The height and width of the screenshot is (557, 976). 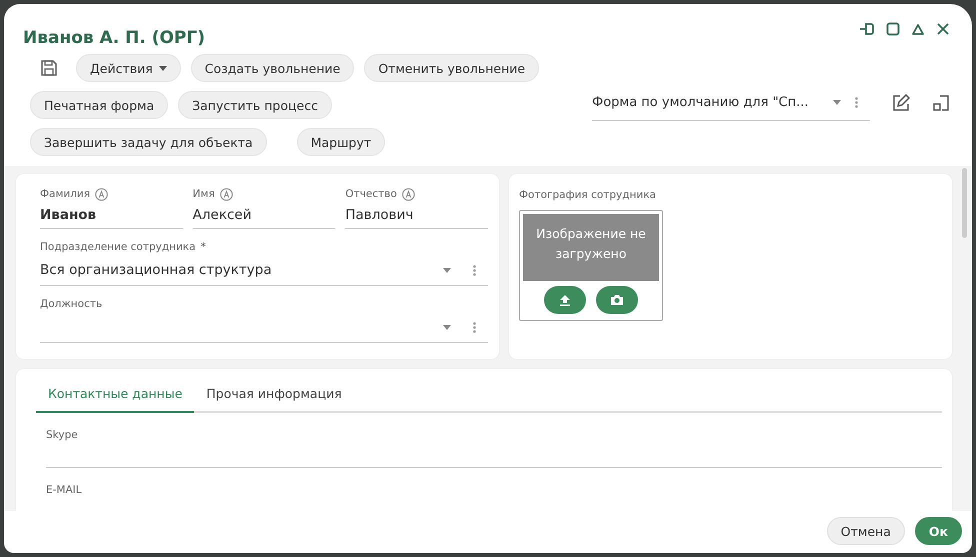 What do you see at coordinates (591, 247) in the screenshot?
I see `image-placeholder: Изображение не загружено` at bounding box center [591, 247].